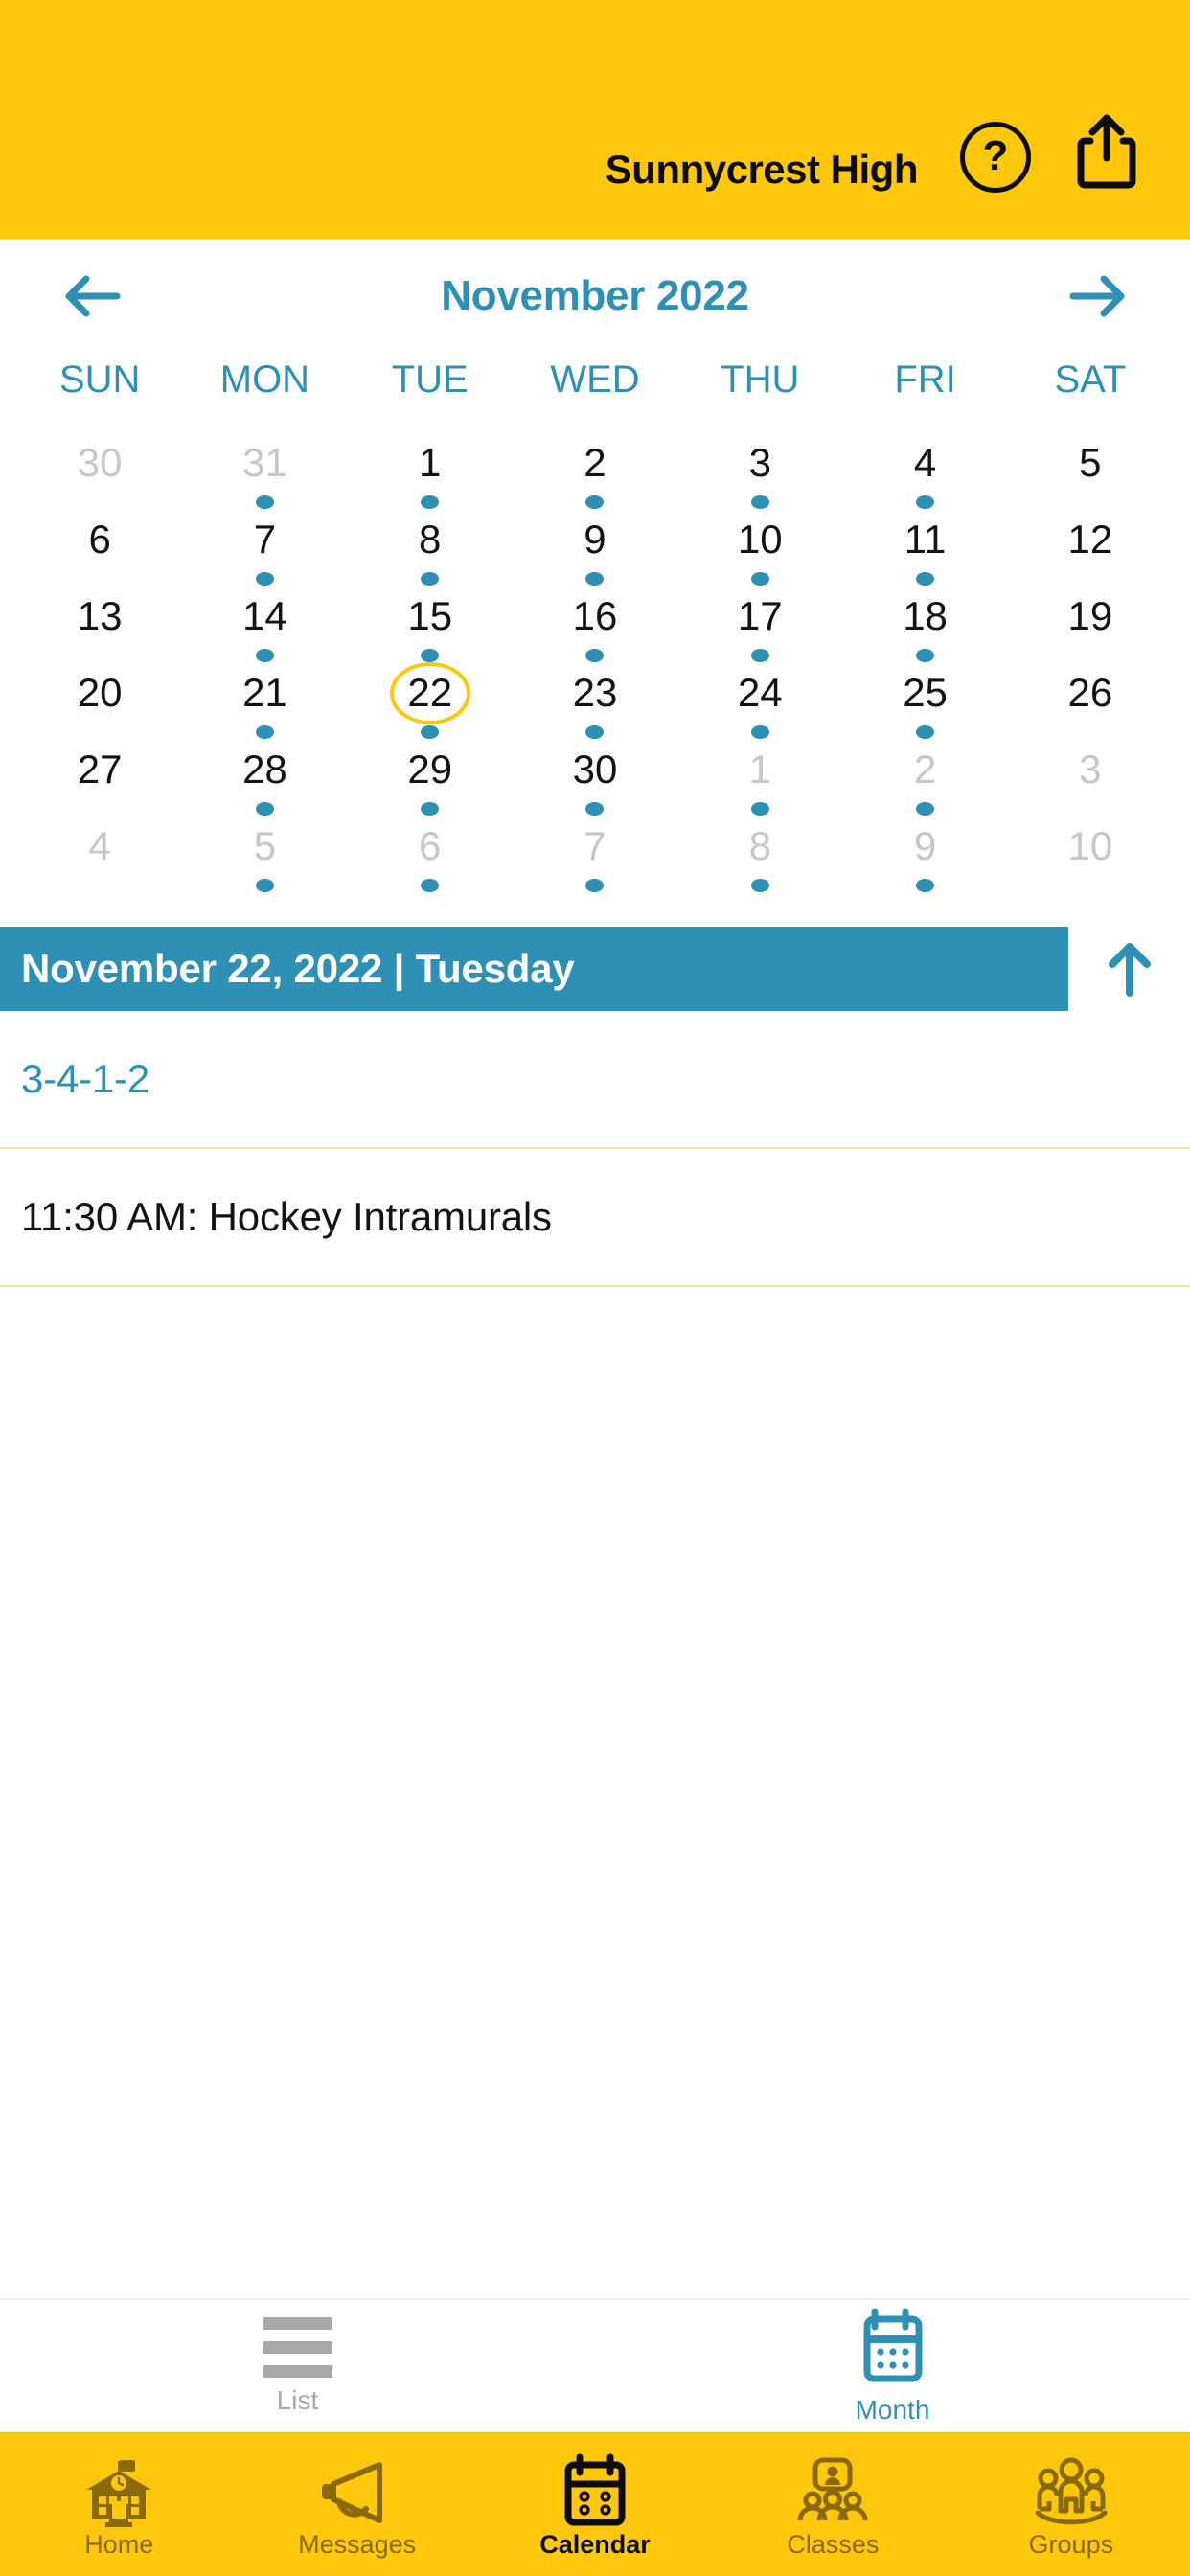 The height and width of the screenshot is (2576, 1190). I want to click on date-number: 3, so click(1091, 770).